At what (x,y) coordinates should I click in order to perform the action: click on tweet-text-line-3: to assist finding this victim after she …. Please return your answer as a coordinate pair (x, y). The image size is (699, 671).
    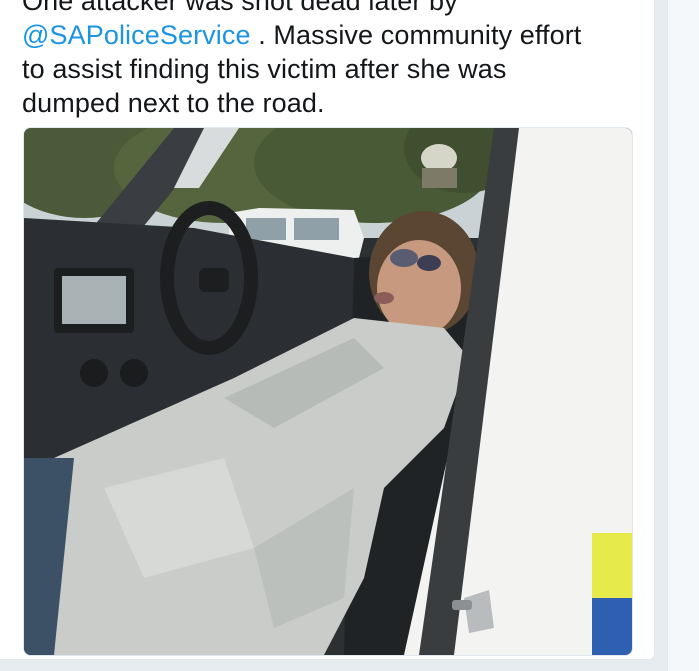
    Looking at the image, I should click on (264, 69).